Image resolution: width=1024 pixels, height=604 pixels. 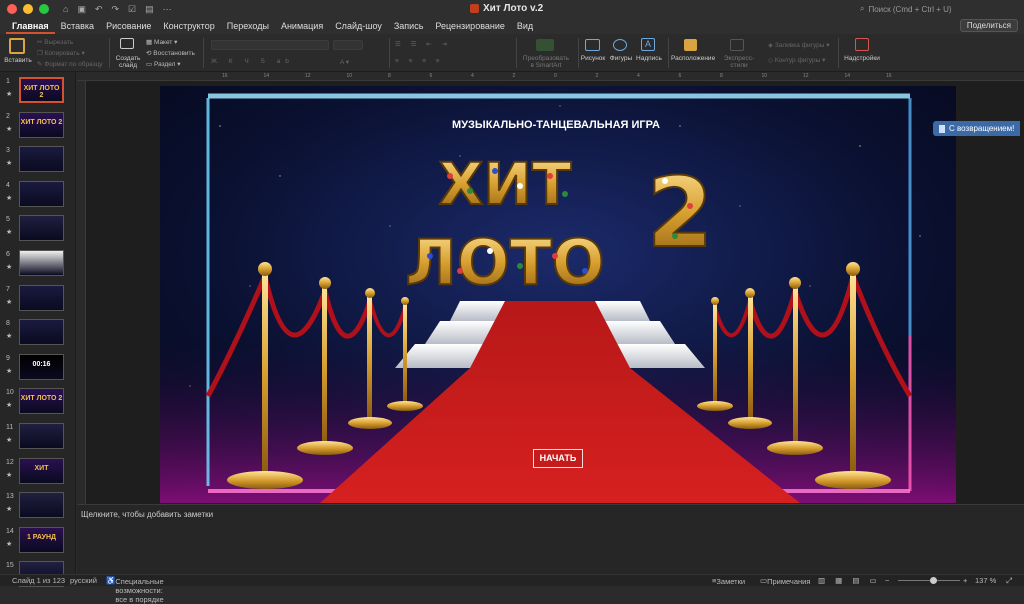 I want to click on new-slide-button: Создать слайд, so click(x=128, y=62).